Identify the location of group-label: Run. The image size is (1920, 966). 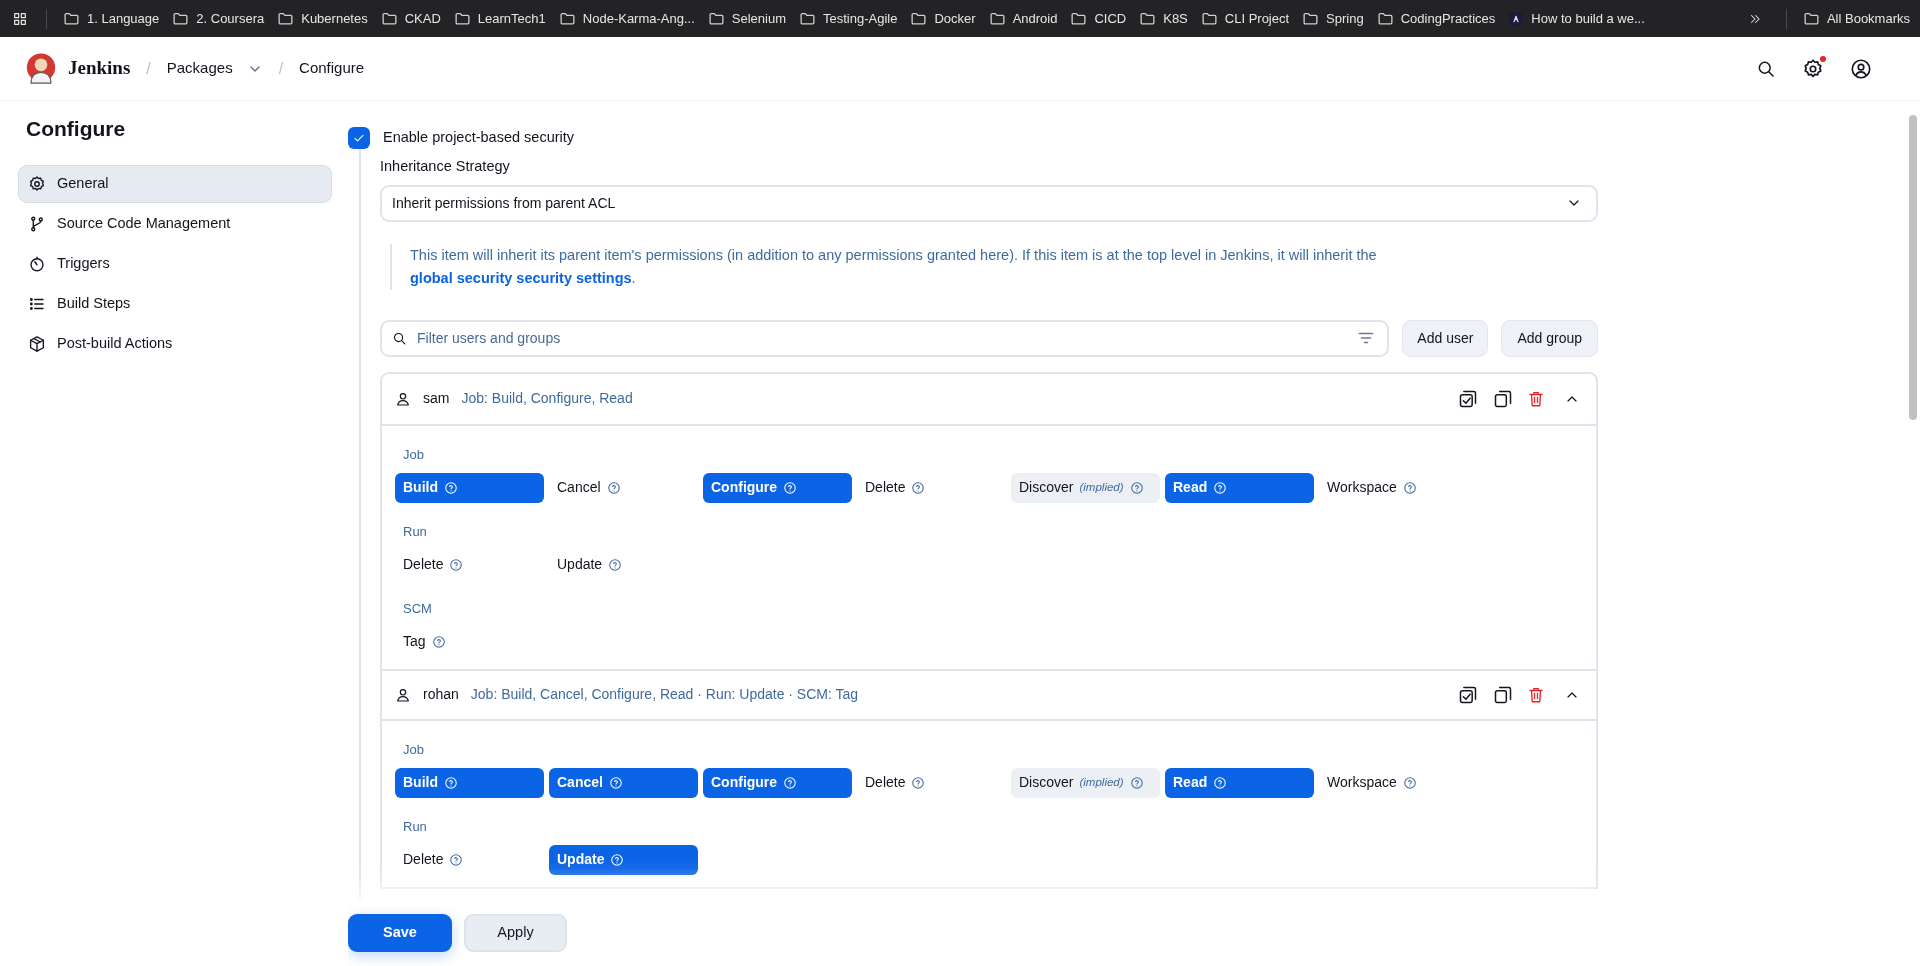
(414, 531).